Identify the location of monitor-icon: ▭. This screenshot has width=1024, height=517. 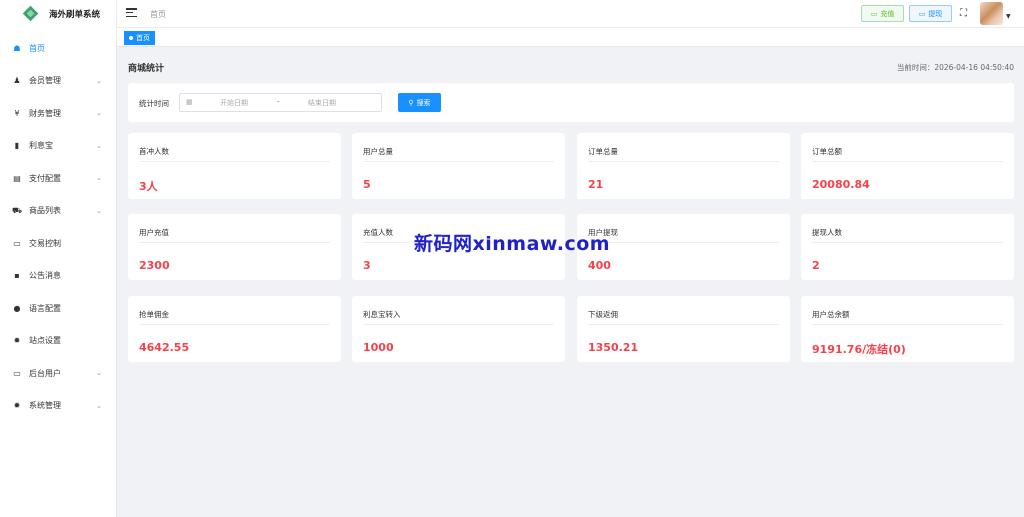
(17, 243).